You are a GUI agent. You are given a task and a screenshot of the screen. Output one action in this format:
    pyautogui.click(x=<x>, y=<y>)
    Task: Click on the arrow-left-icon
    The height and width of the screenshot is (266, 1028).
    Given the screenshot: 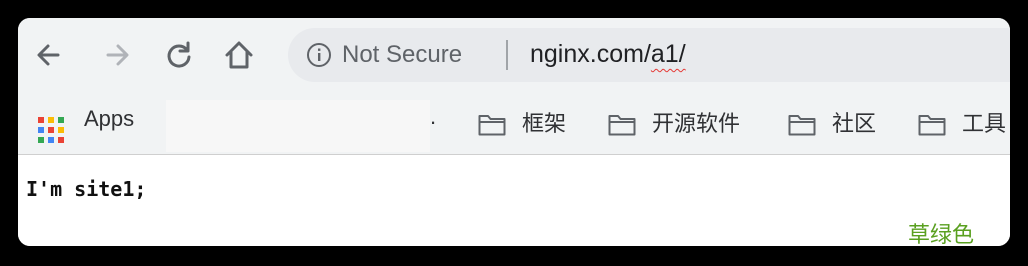 What is the action you would take?
    pyautogui.click(x=48, y=55)
    